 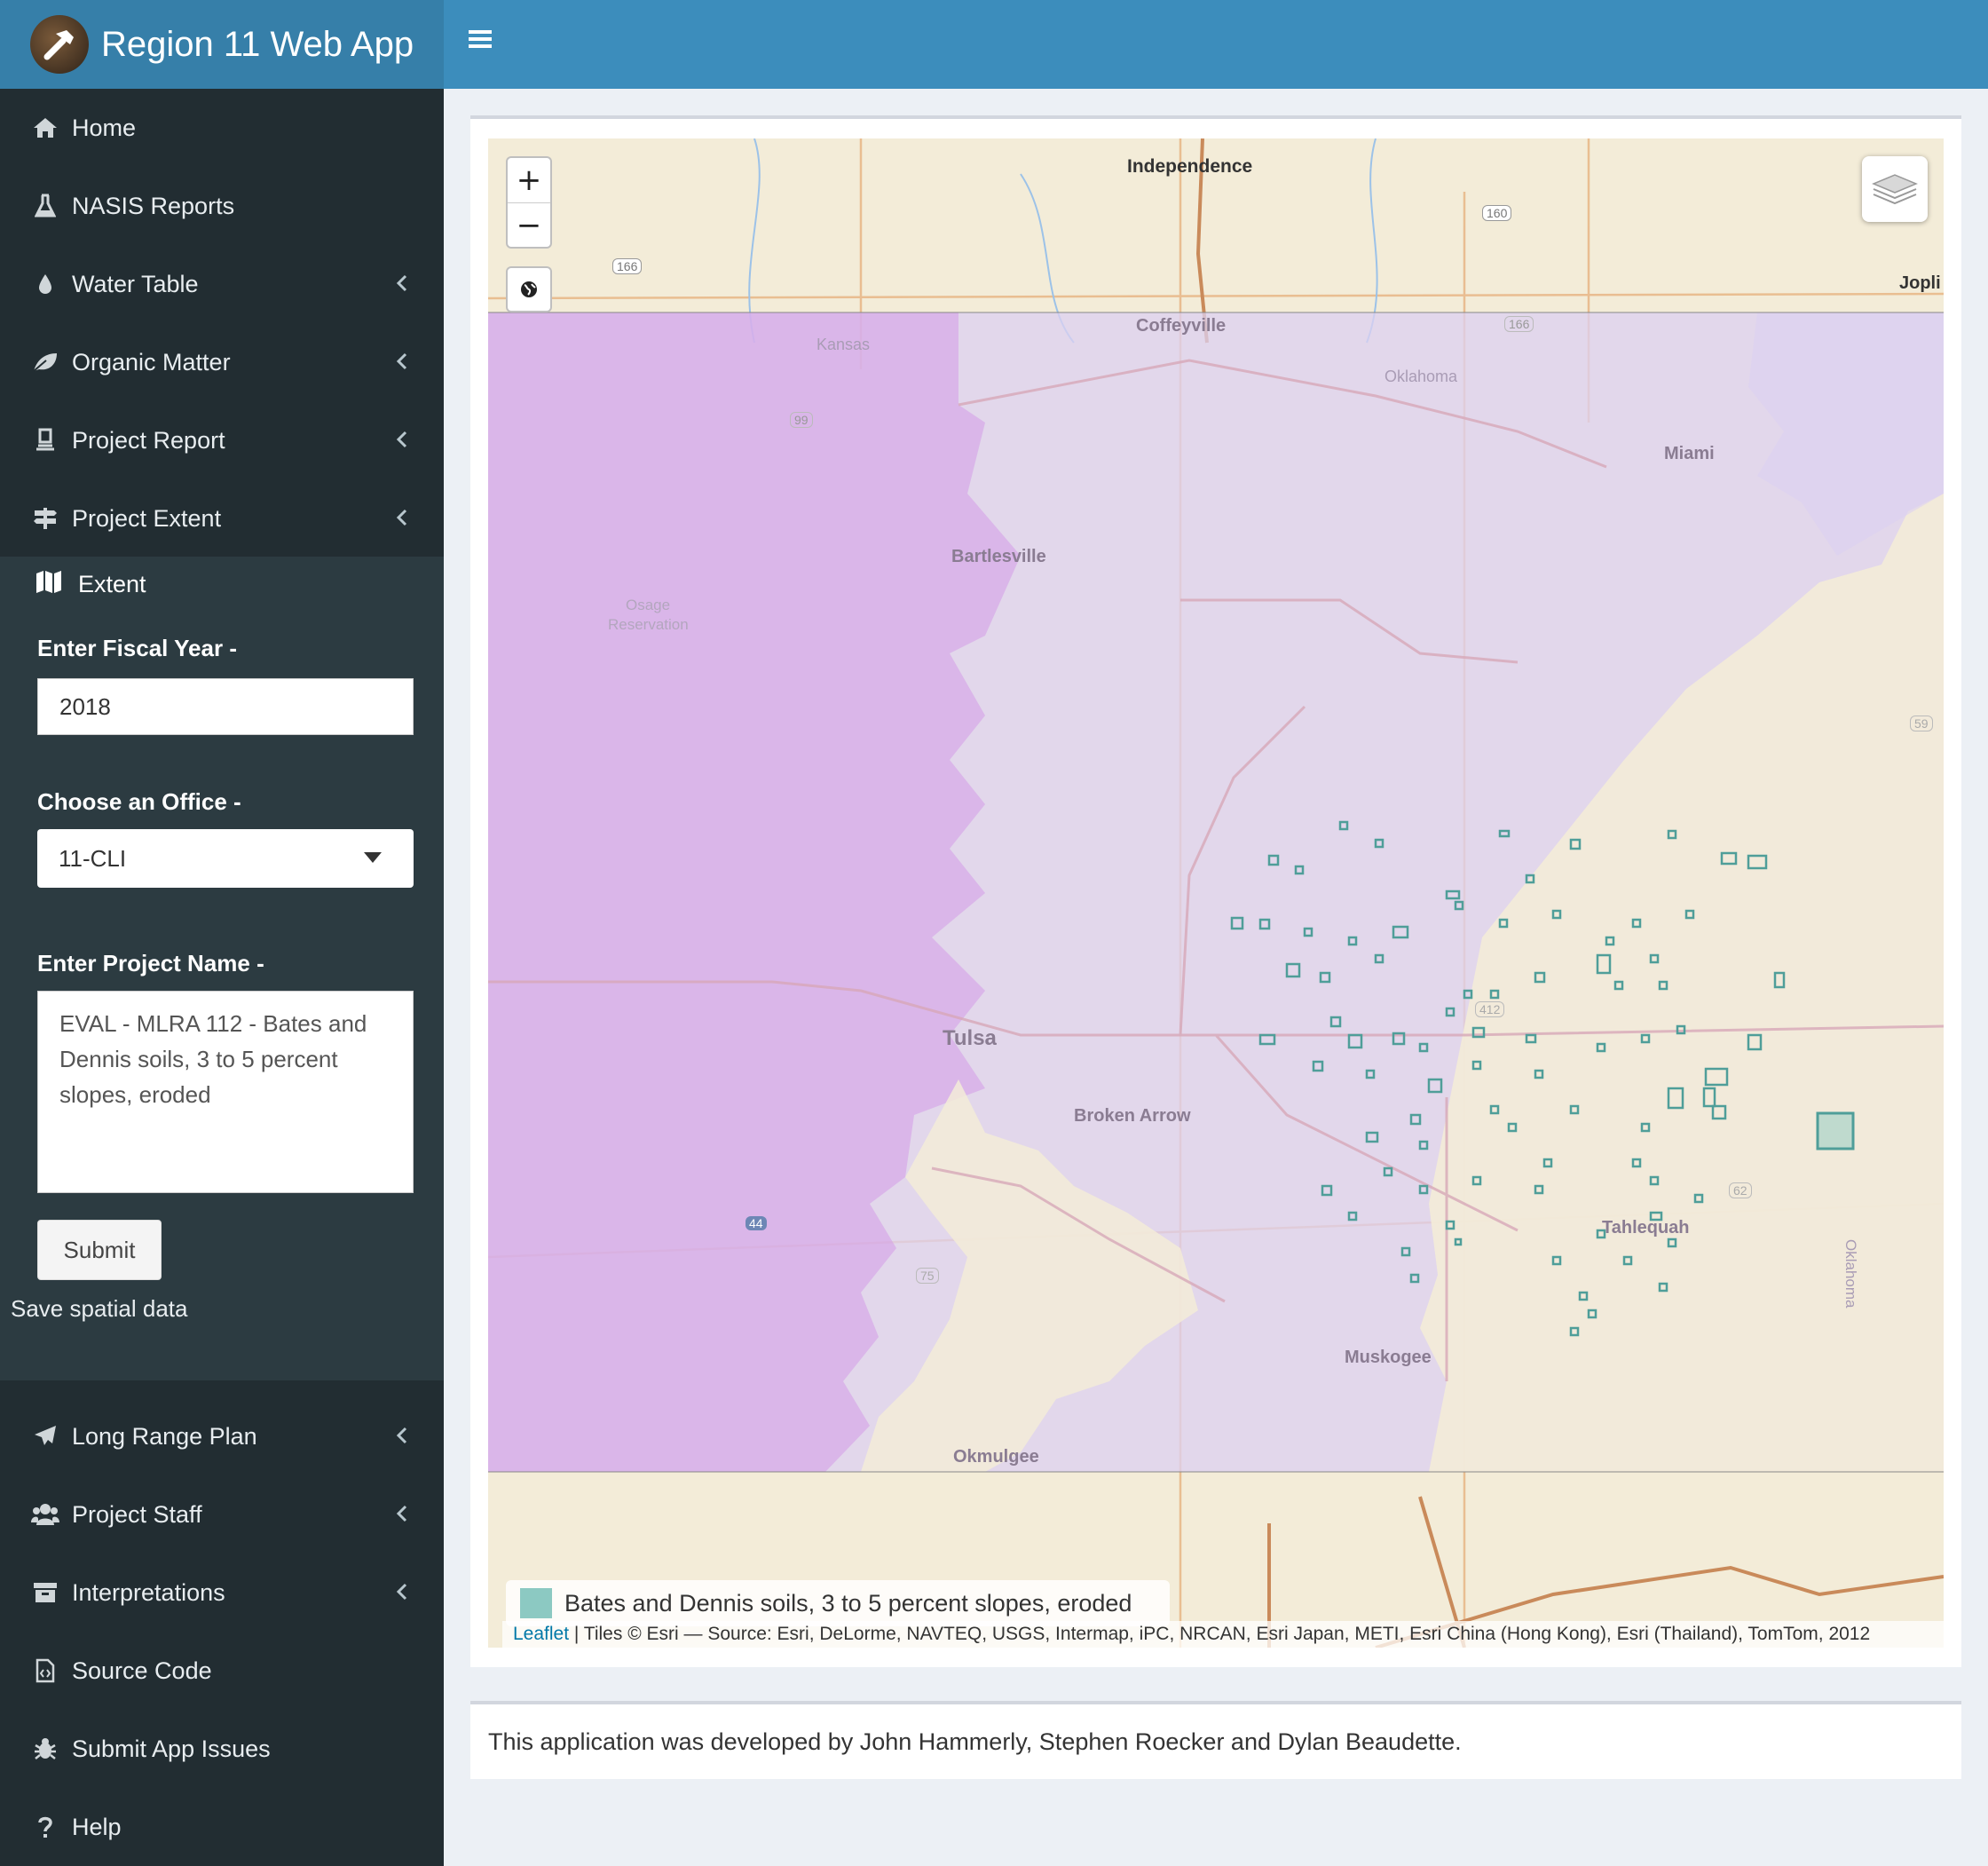 What do you see at coordinates (996, 1457) in the screenshot?
I see `map-label-okmulgee: Okmulgee` at bounding box center [996, 1457].